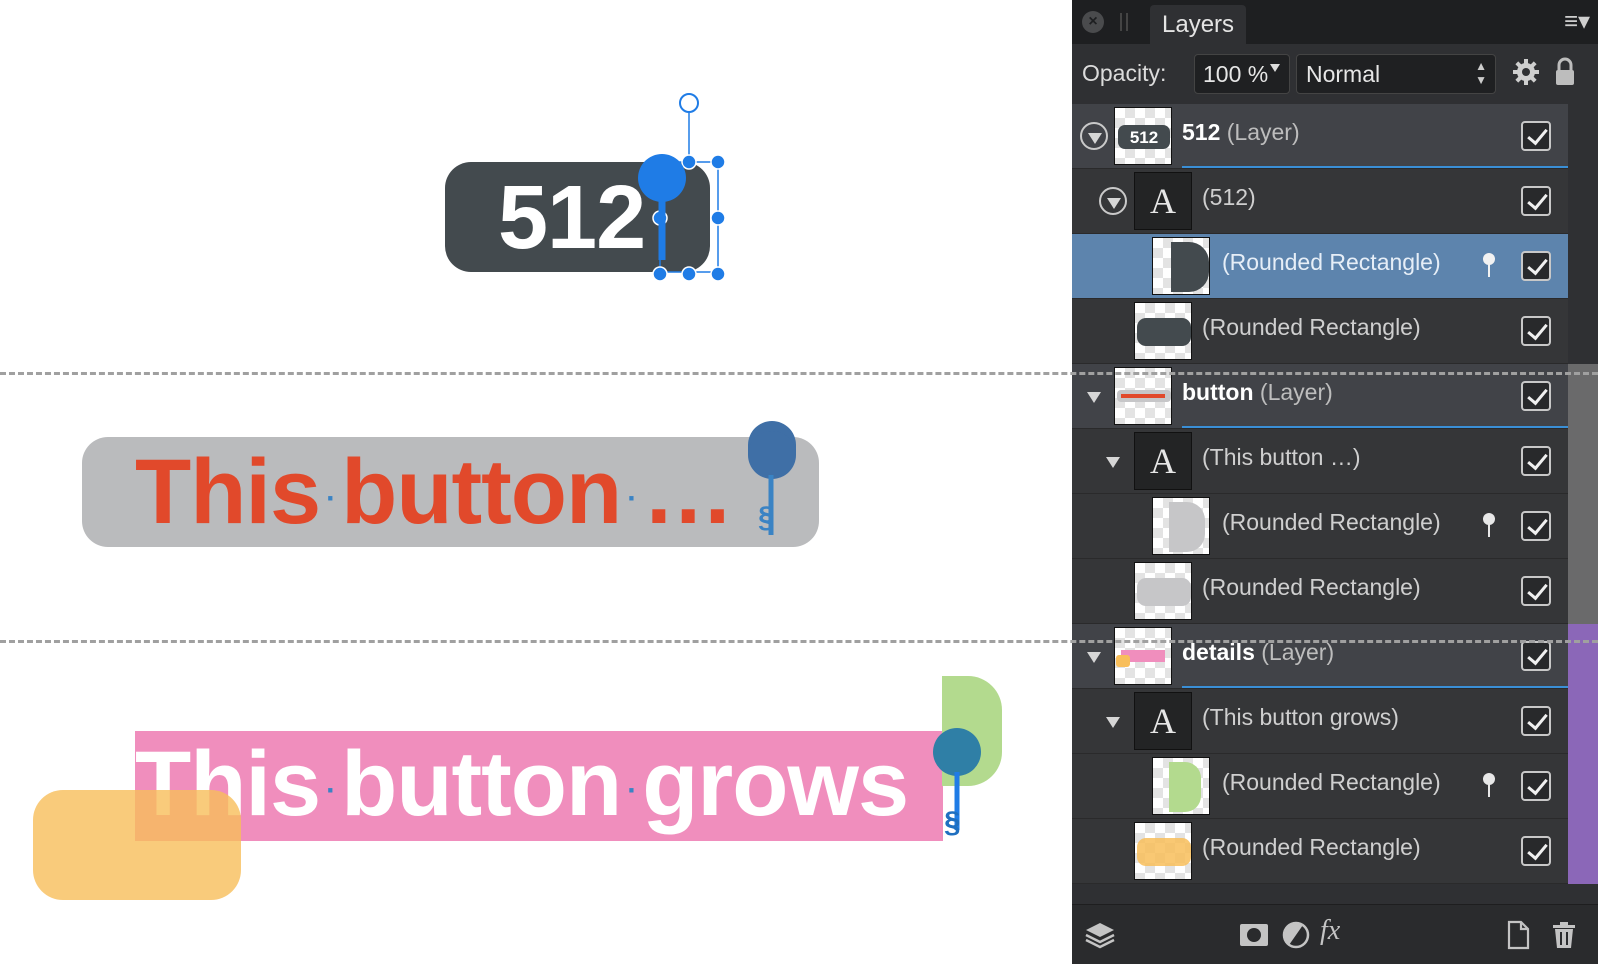 Image resolution: width=1598 pixels, height=964 pixels. Describe the element at coordinates (689, 274) in the screenshot. I see `resize-handle-bottom` at that location.